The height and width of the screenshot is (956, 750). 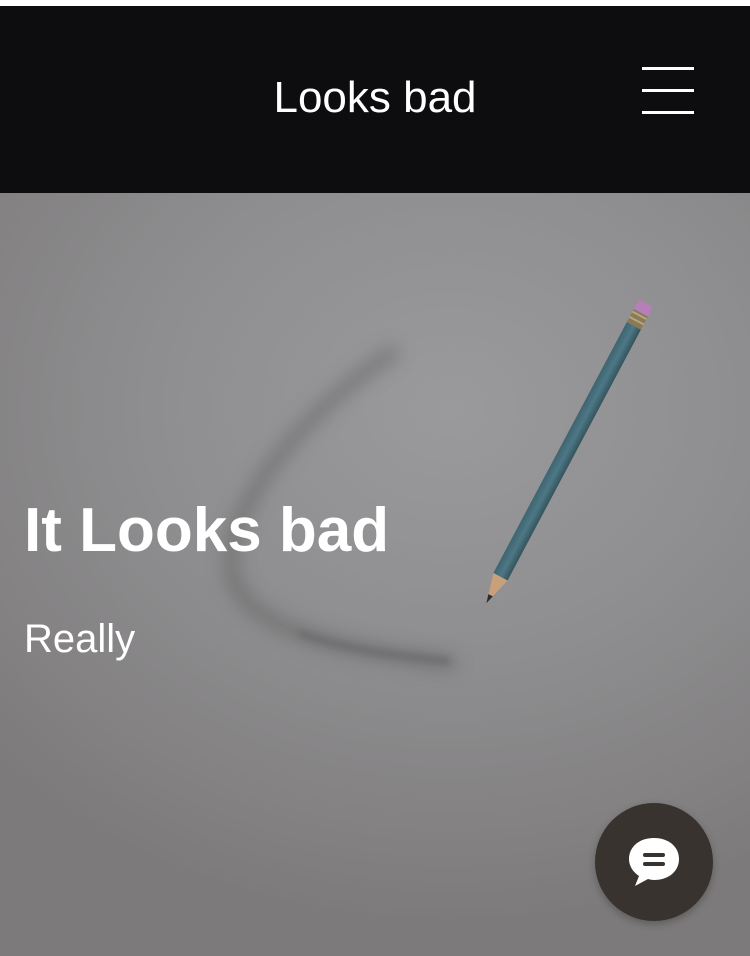 I want to click on hero-subtext: Really, so click(x=80, y=639).